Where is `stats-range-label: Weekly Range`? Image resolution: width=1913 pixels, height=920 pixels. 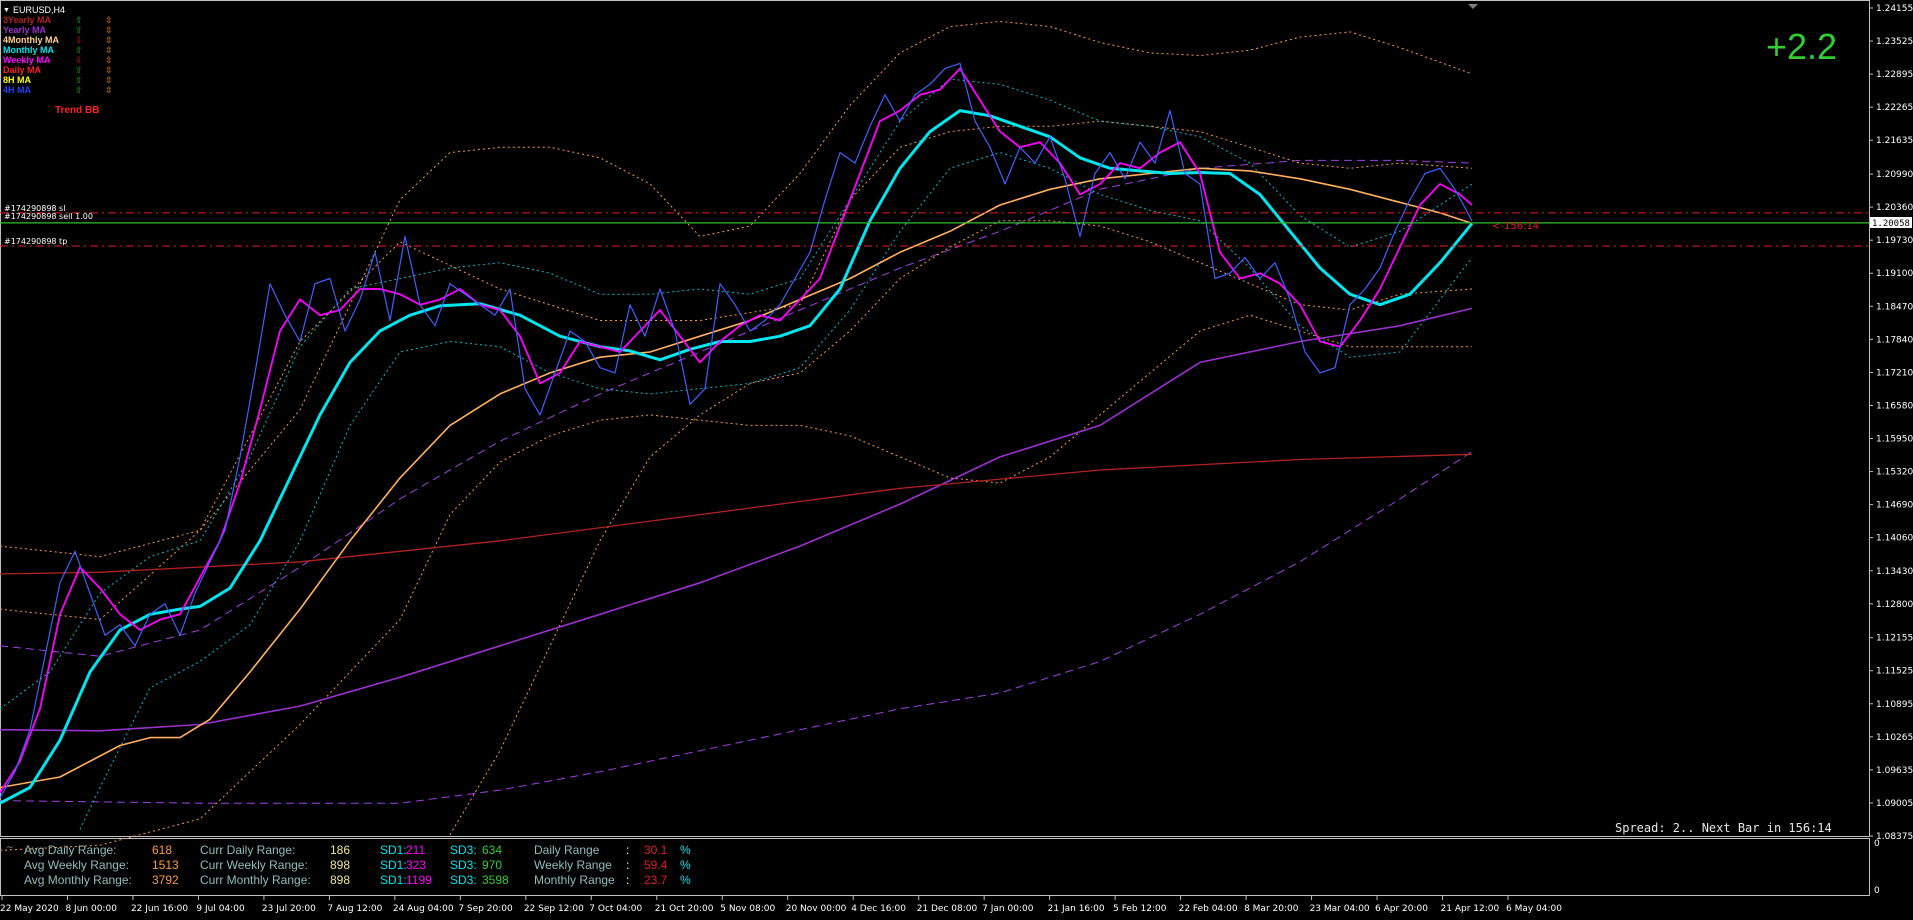 stats-range-label: Weekly Range is located at coordinates (573, 865).